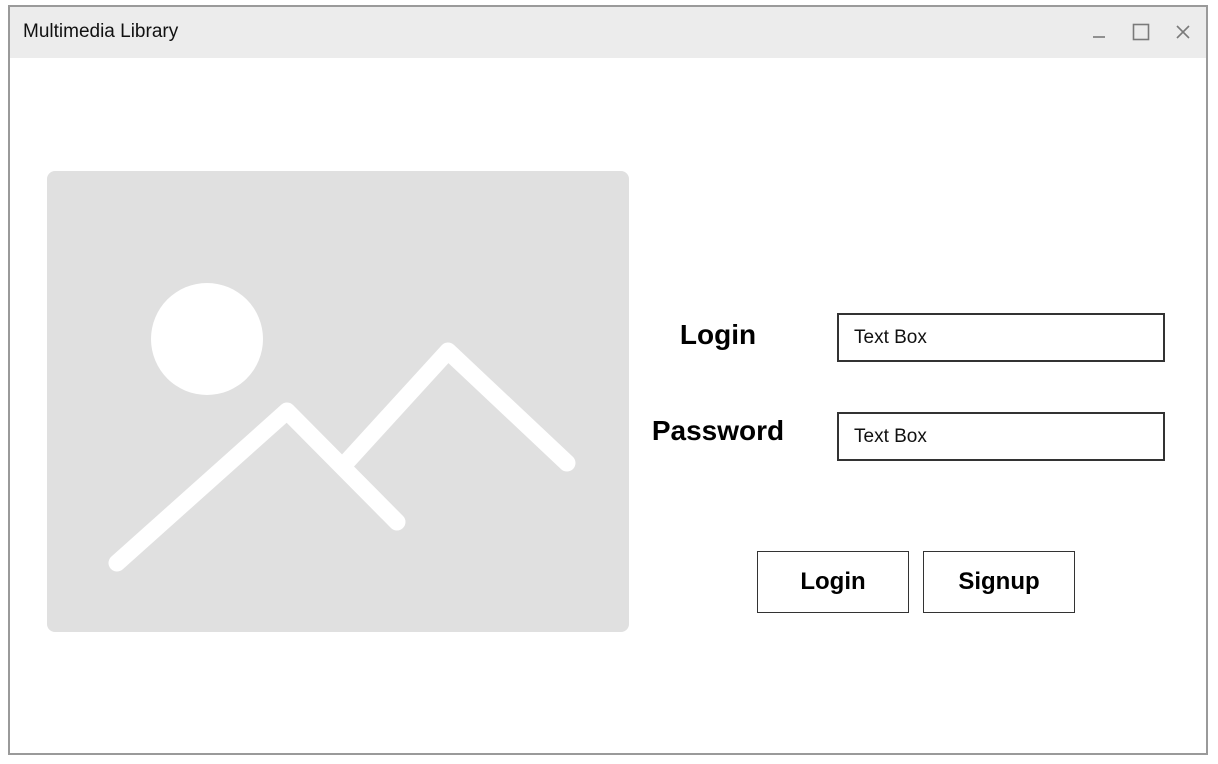  I want to click on password-label: Password, so click(718, 430).